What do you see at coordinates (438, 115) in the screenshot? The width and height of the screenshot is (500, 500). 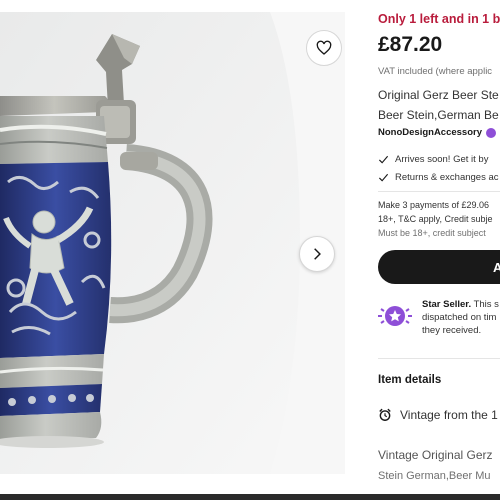 I see `listing-title-line-2: Beer Stein,German Be` at bounding box center [438, 115].